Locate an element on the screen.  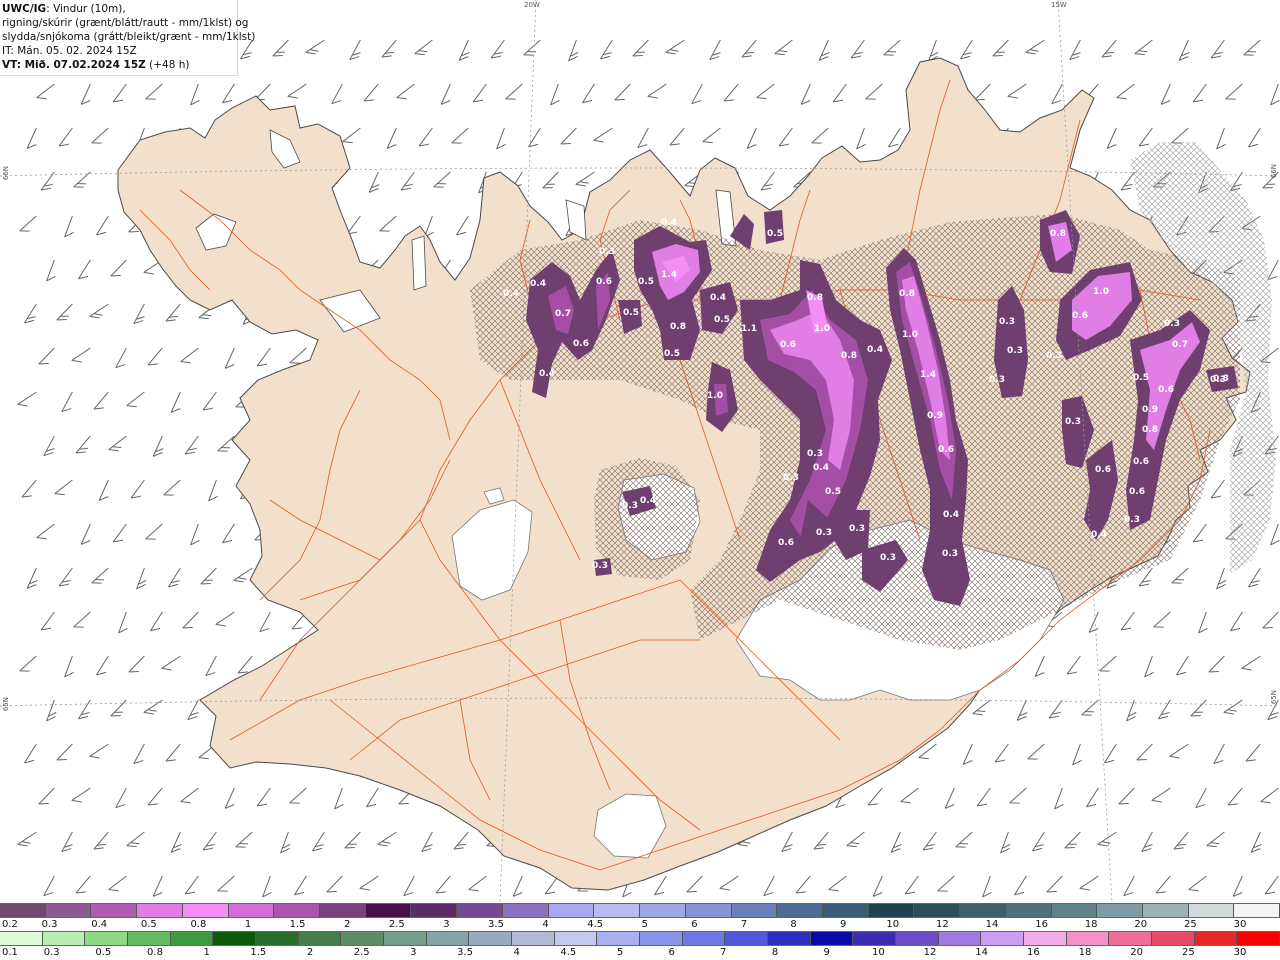
precip-value-label: 0.8 is located at coordinates (815, 298).